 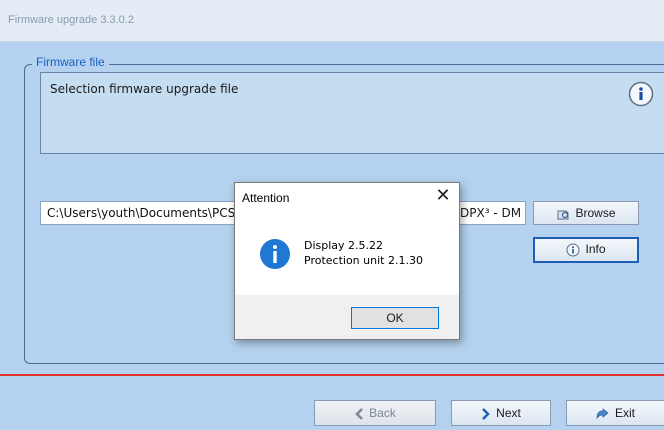 What do you see at coordinates (344, 245) in the screenshot?
I see `dialog-message-line-1: Display 2.5.22` at bounding box center [344, 245].